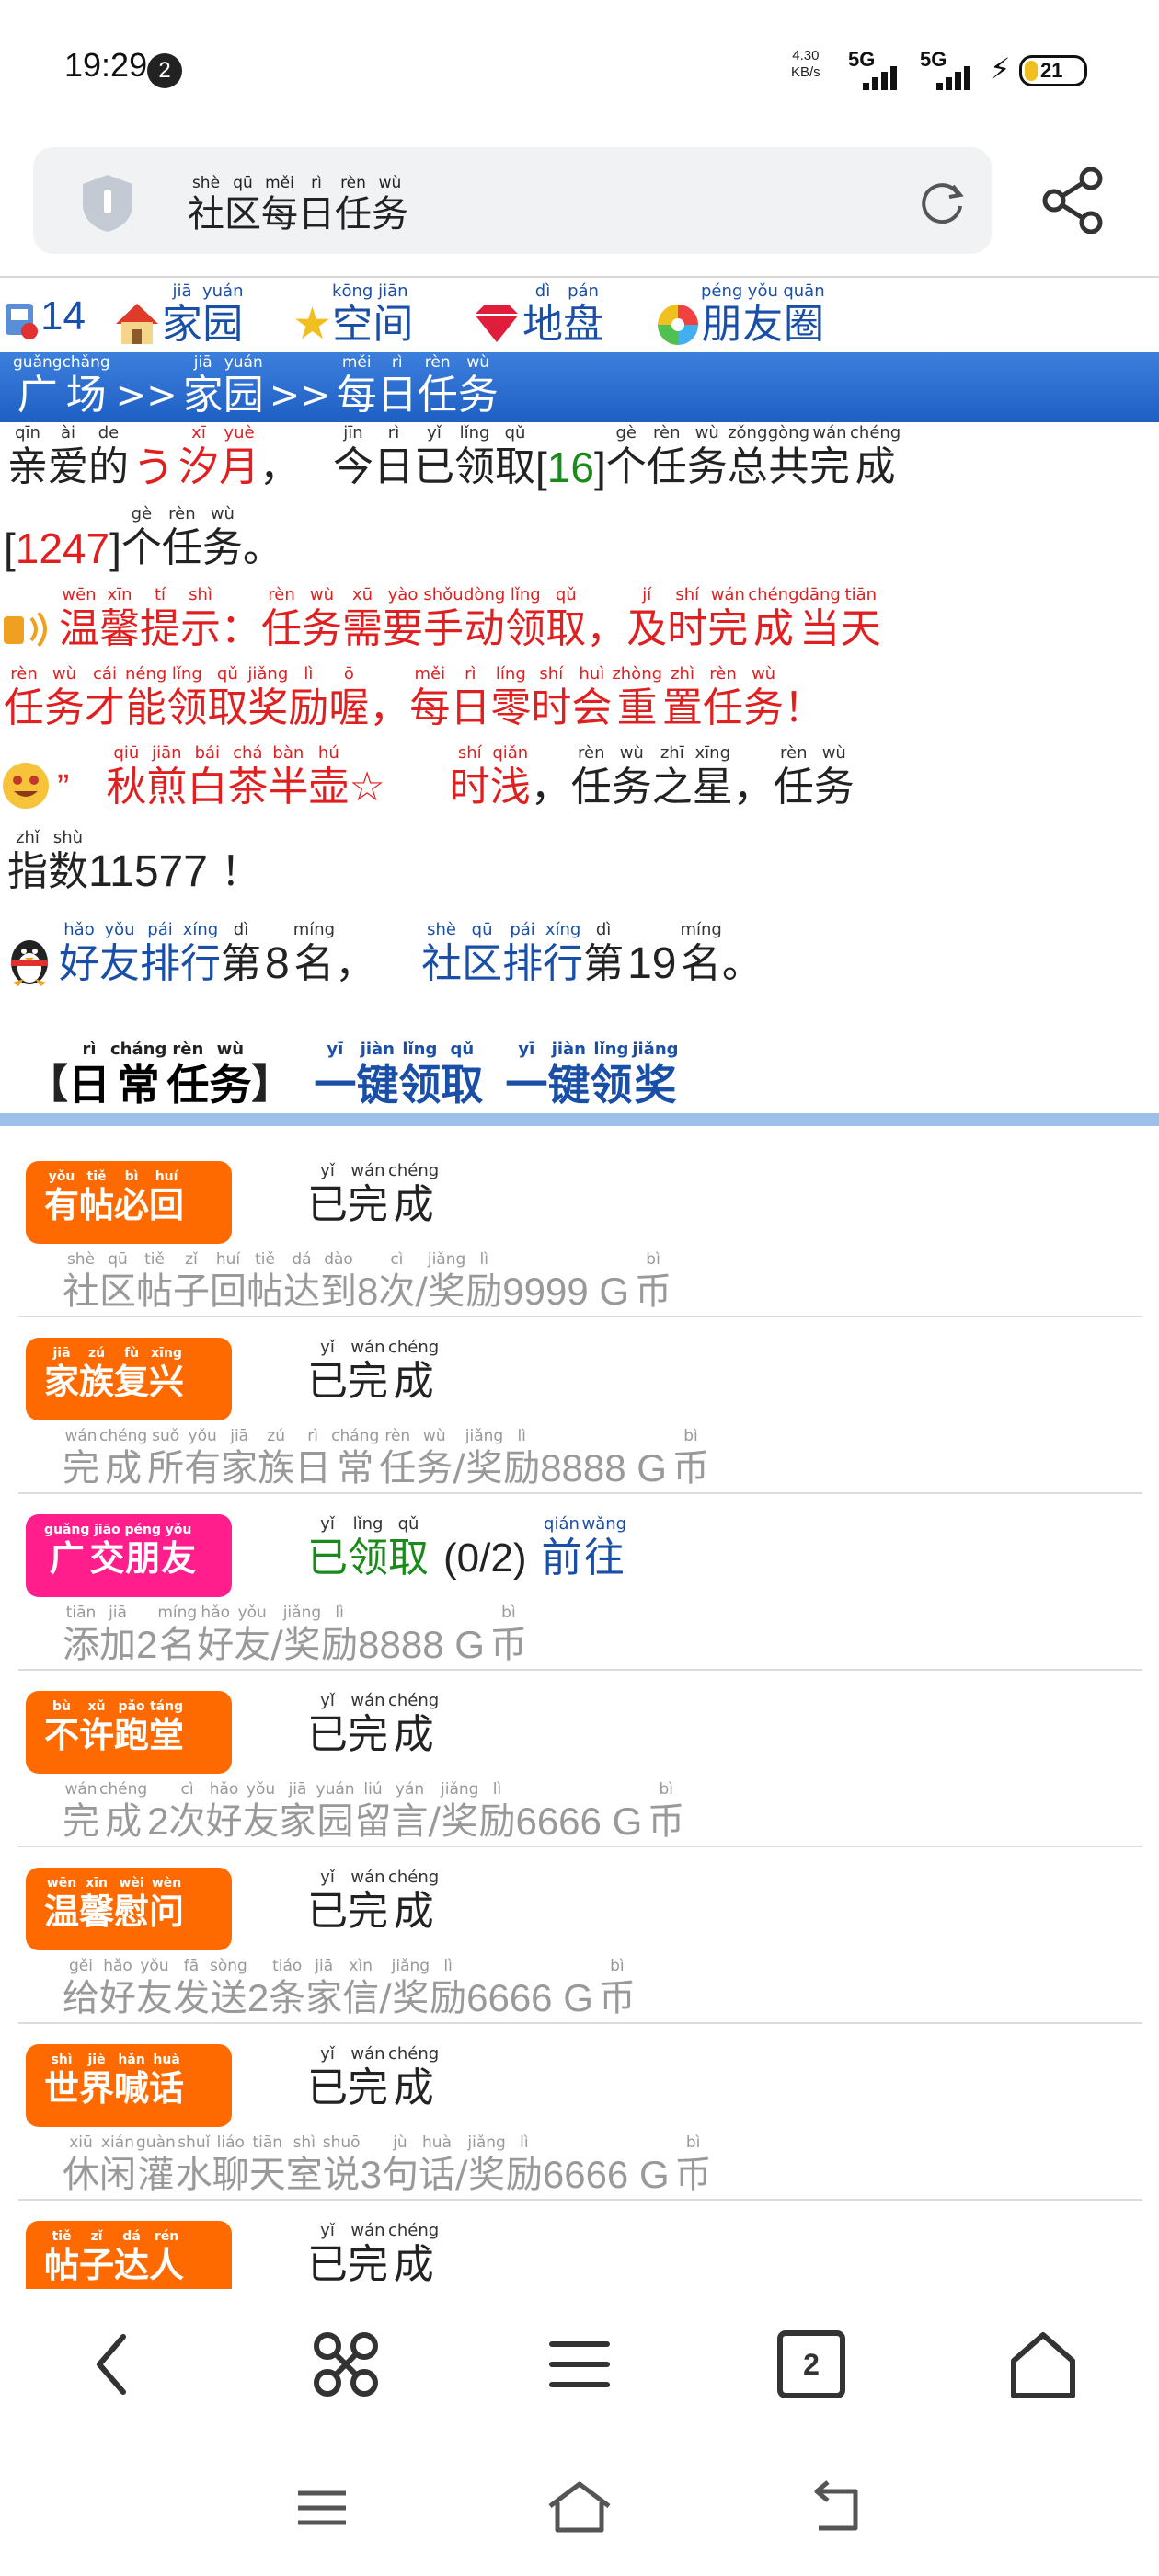 Image resolution: width=1159 pixels, height=2576 pixels. What do you see at coordinates (322, 2507) in the screenshot?
I see `recents-icon` at bounding box center [322, 2507].